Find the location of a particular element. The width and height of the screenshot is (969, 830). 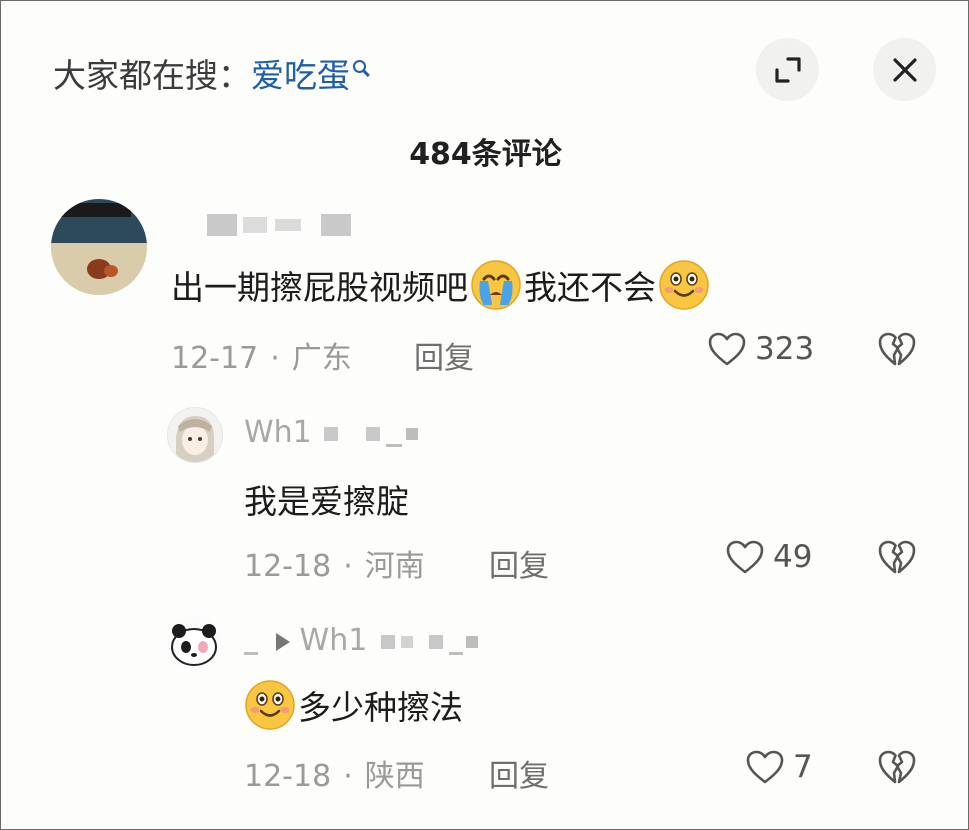

hot-search-bar: 大家都在搜：爱吃蛋 is located at coordinates (209, 73).